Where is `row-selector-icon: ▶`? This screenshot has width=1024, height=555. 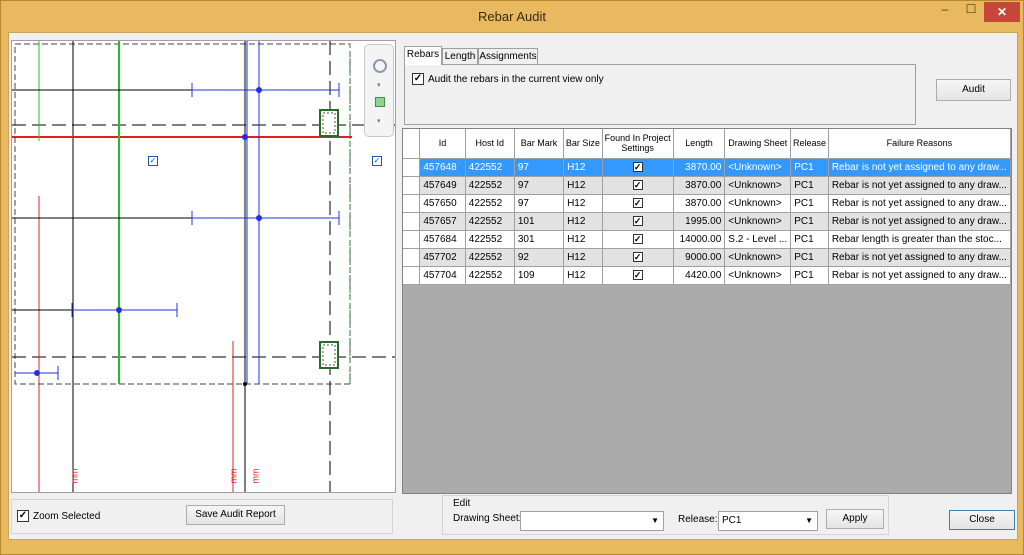
row-selector-icon: ▶ is located at coordinates (412, 167).